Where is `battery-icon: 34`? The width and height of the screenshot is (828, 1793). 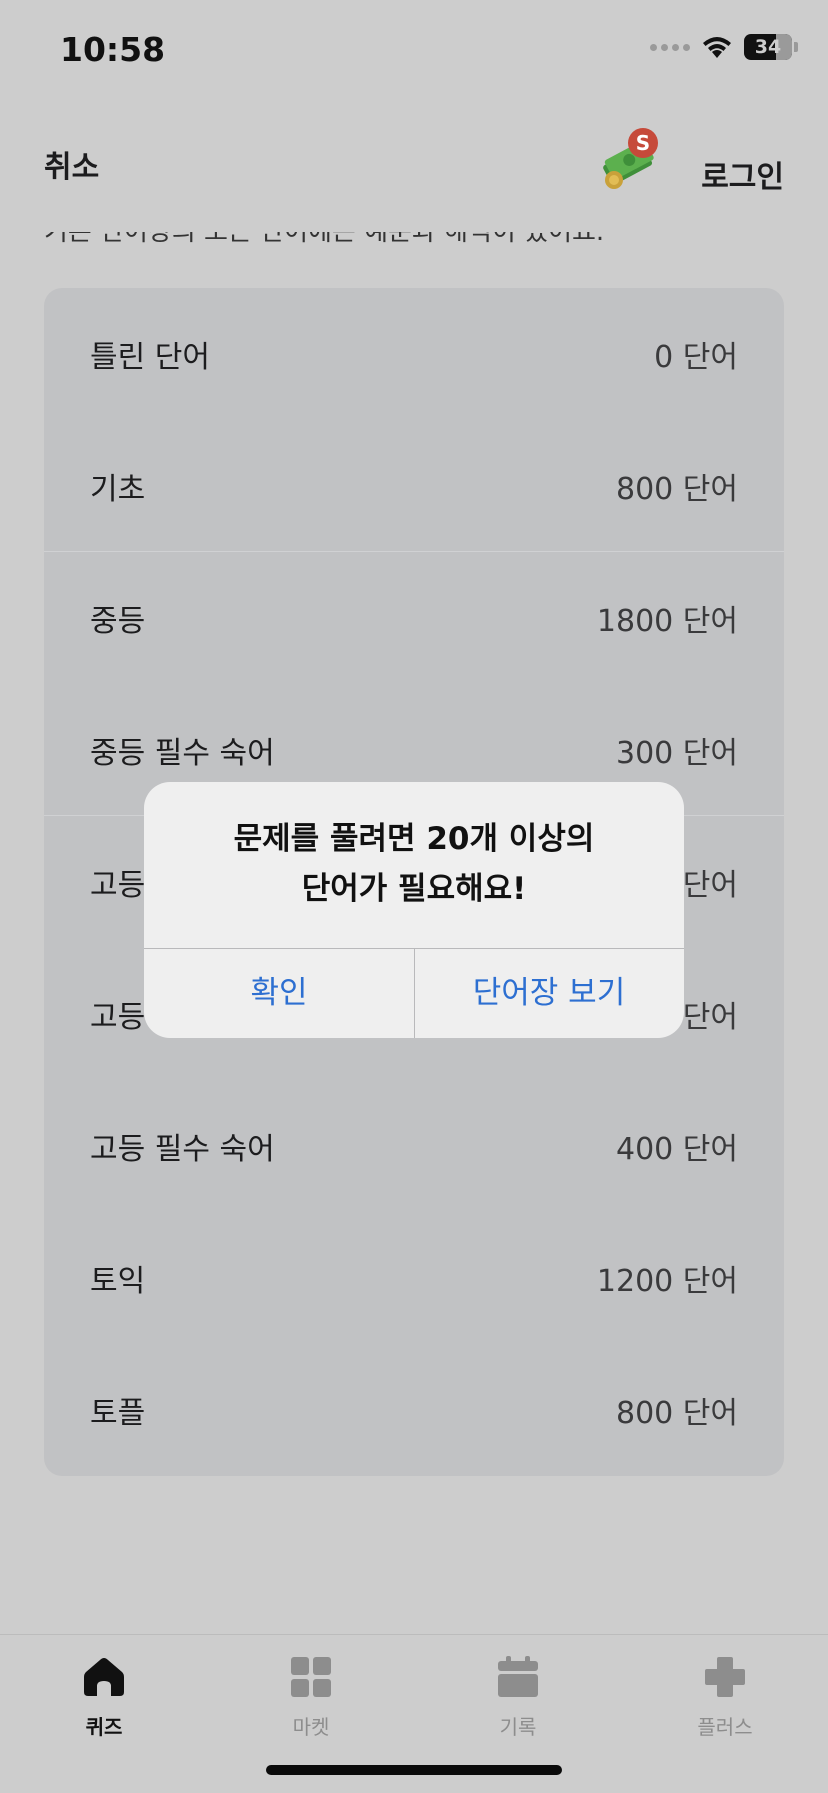
battery-icon: 34 is located at coordinates (771, 47).